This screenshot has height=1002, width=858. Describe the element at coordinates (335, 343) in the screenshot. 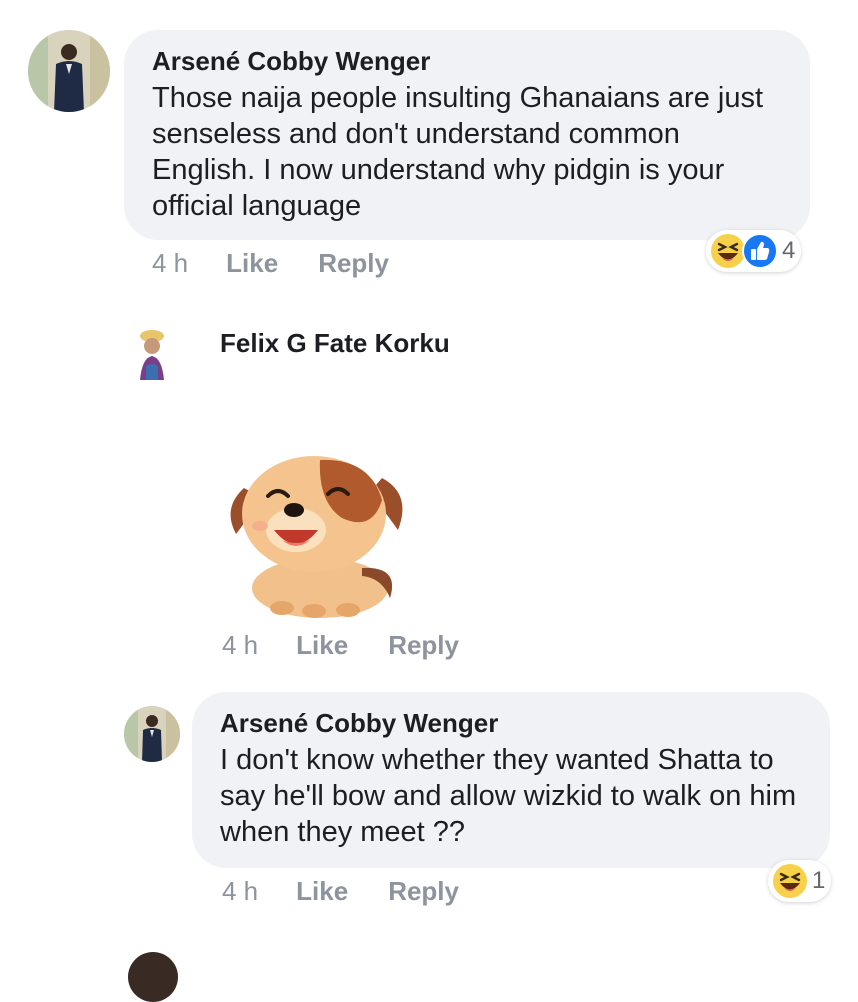

I see `comment-author: Felix G Fate Korku` at that location.